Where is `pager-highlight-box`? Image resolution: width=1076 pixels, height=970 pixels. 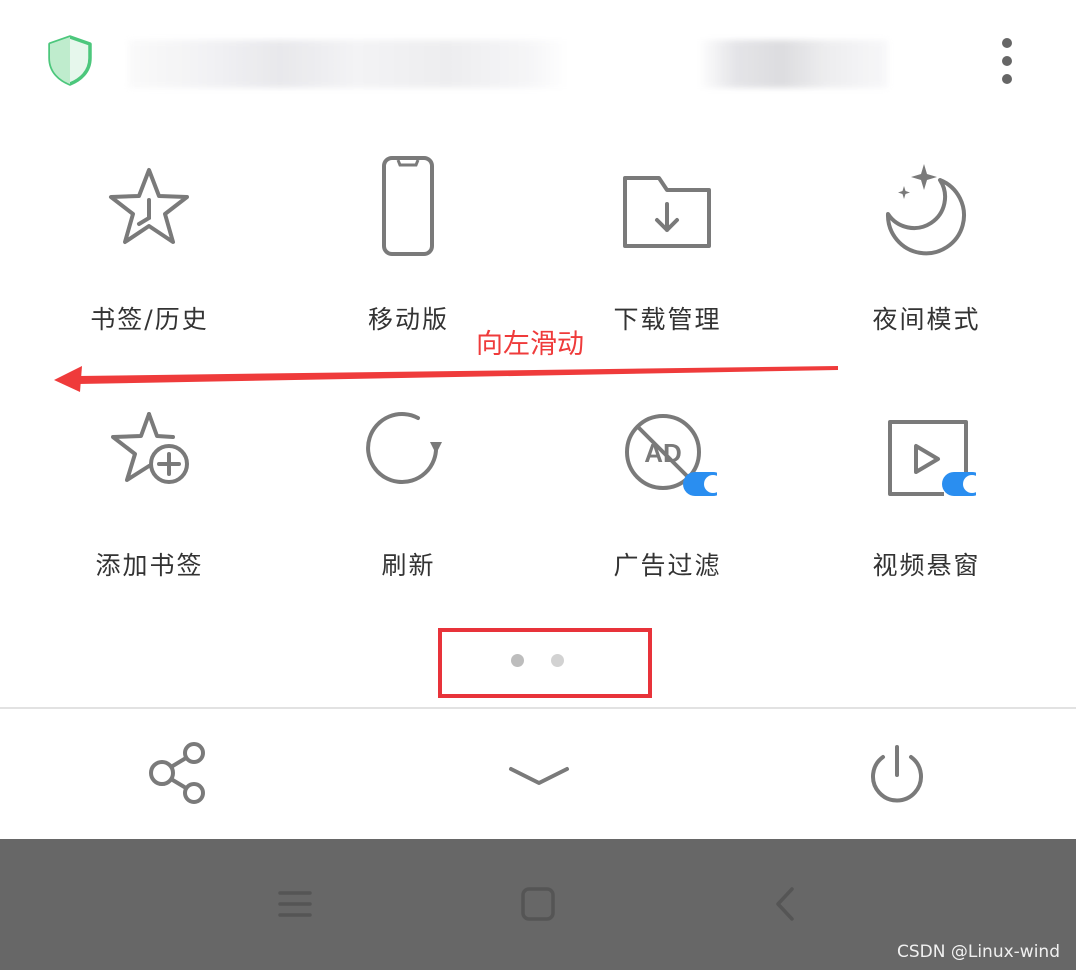 pager-highlight-box is located at coordinates (545, 663).